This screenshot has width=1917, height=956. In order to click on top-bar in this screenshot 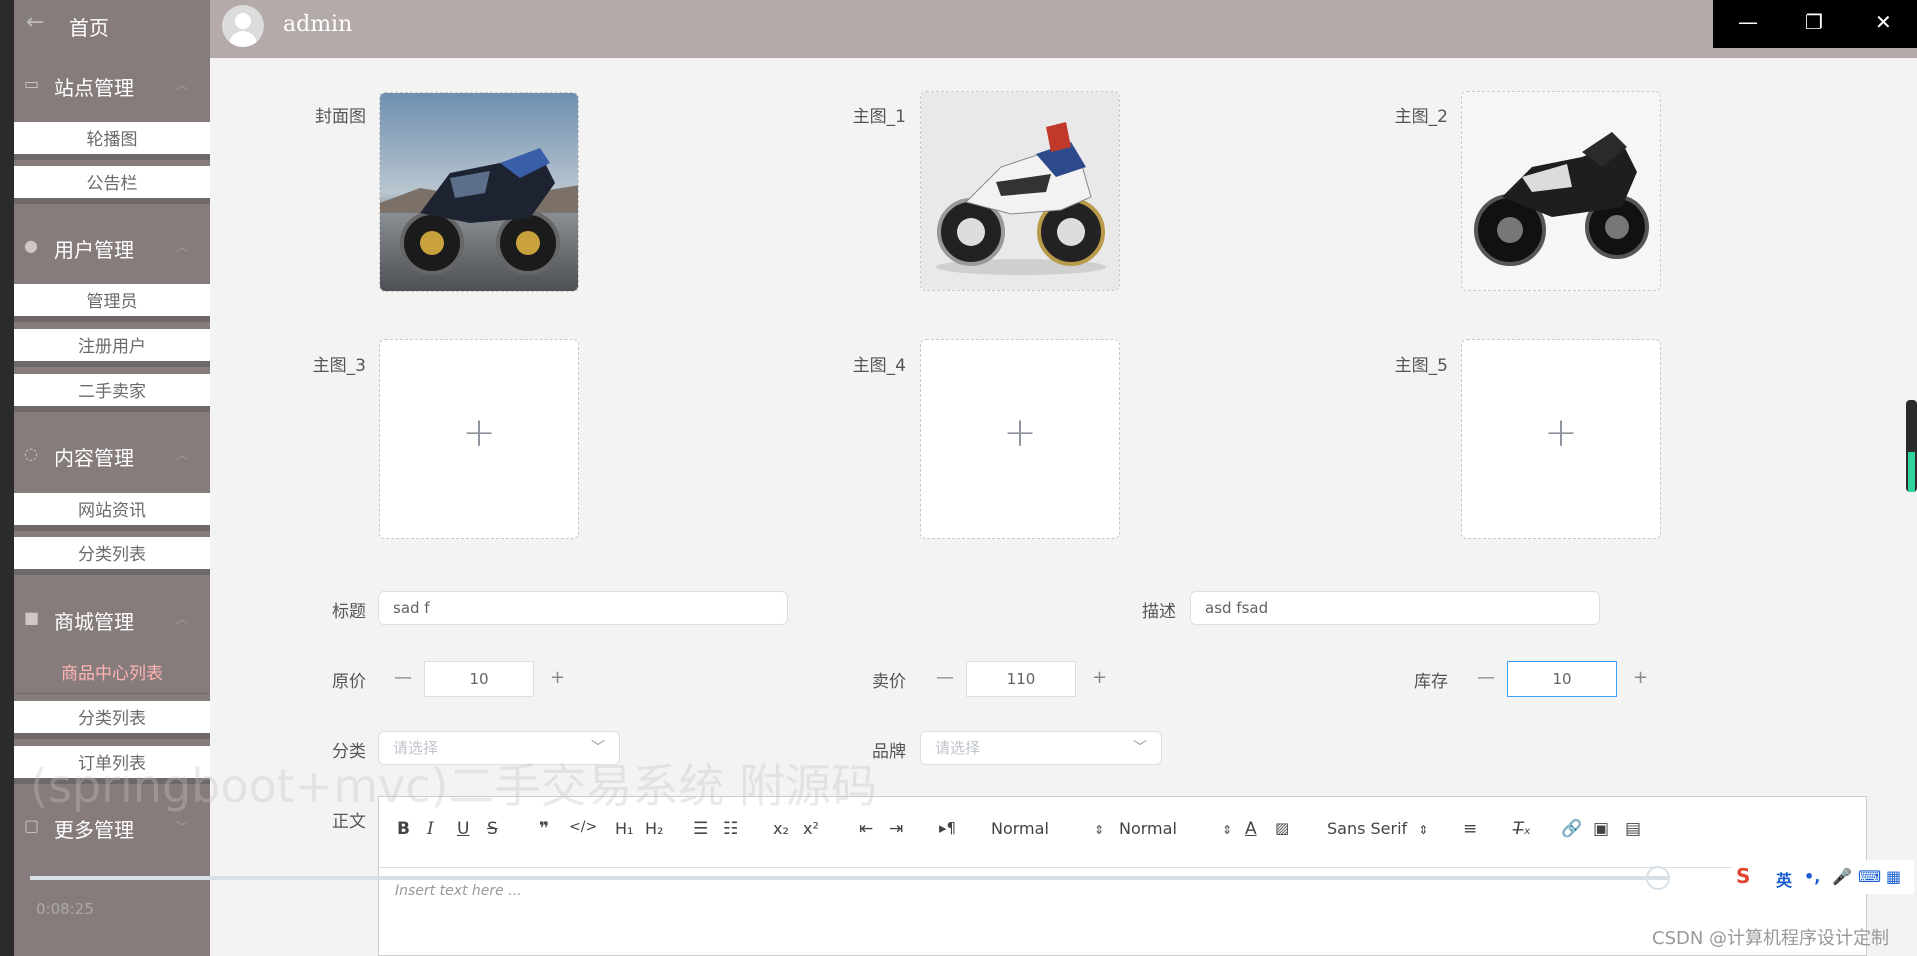, I will do `click(1063, 29)`.